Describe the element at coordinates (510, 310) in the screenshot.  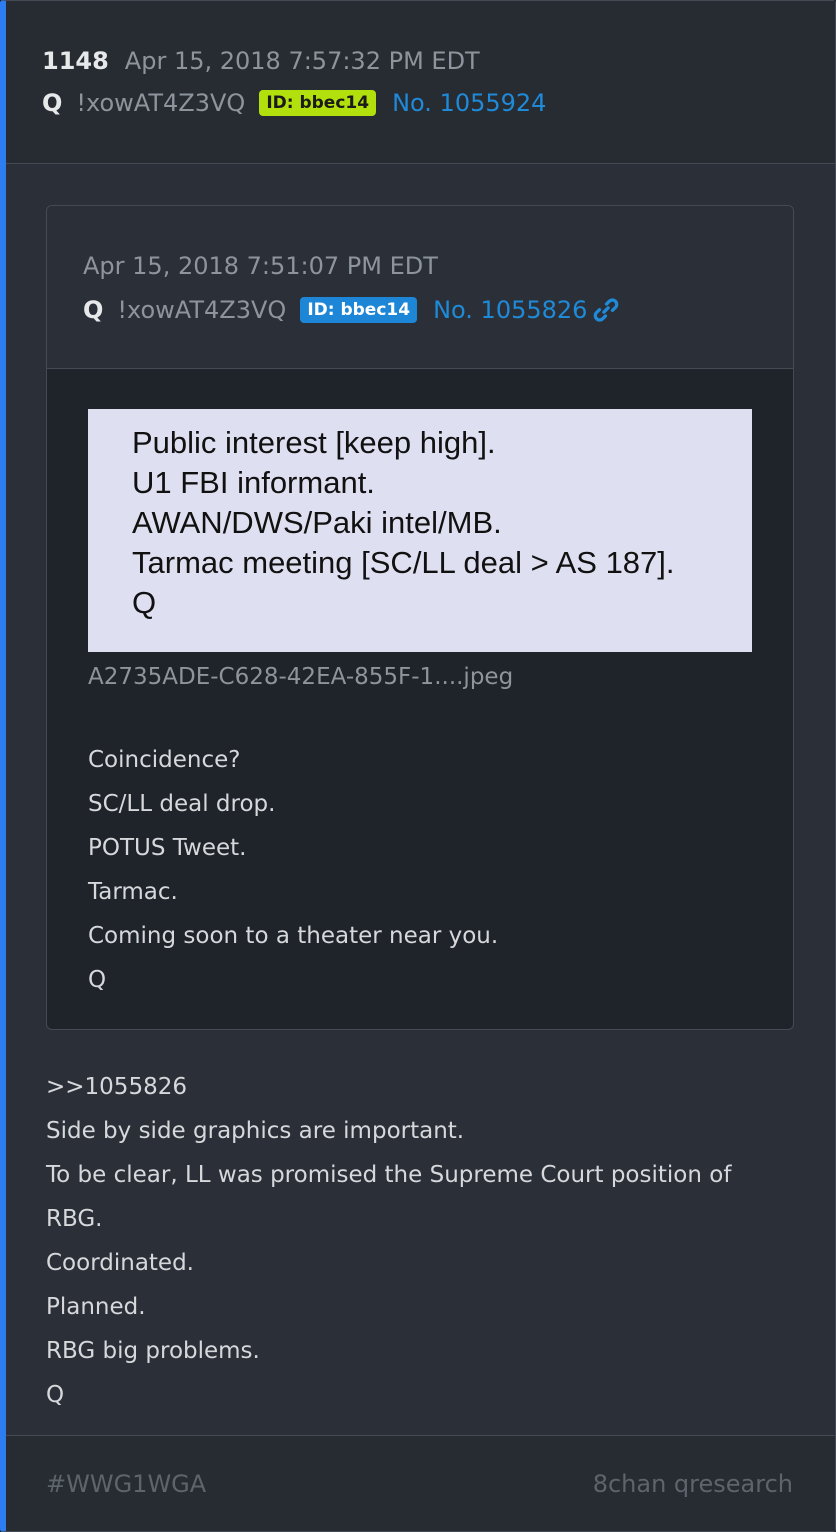
I see `quoted-post-number-link: No. 1055826` at that location.